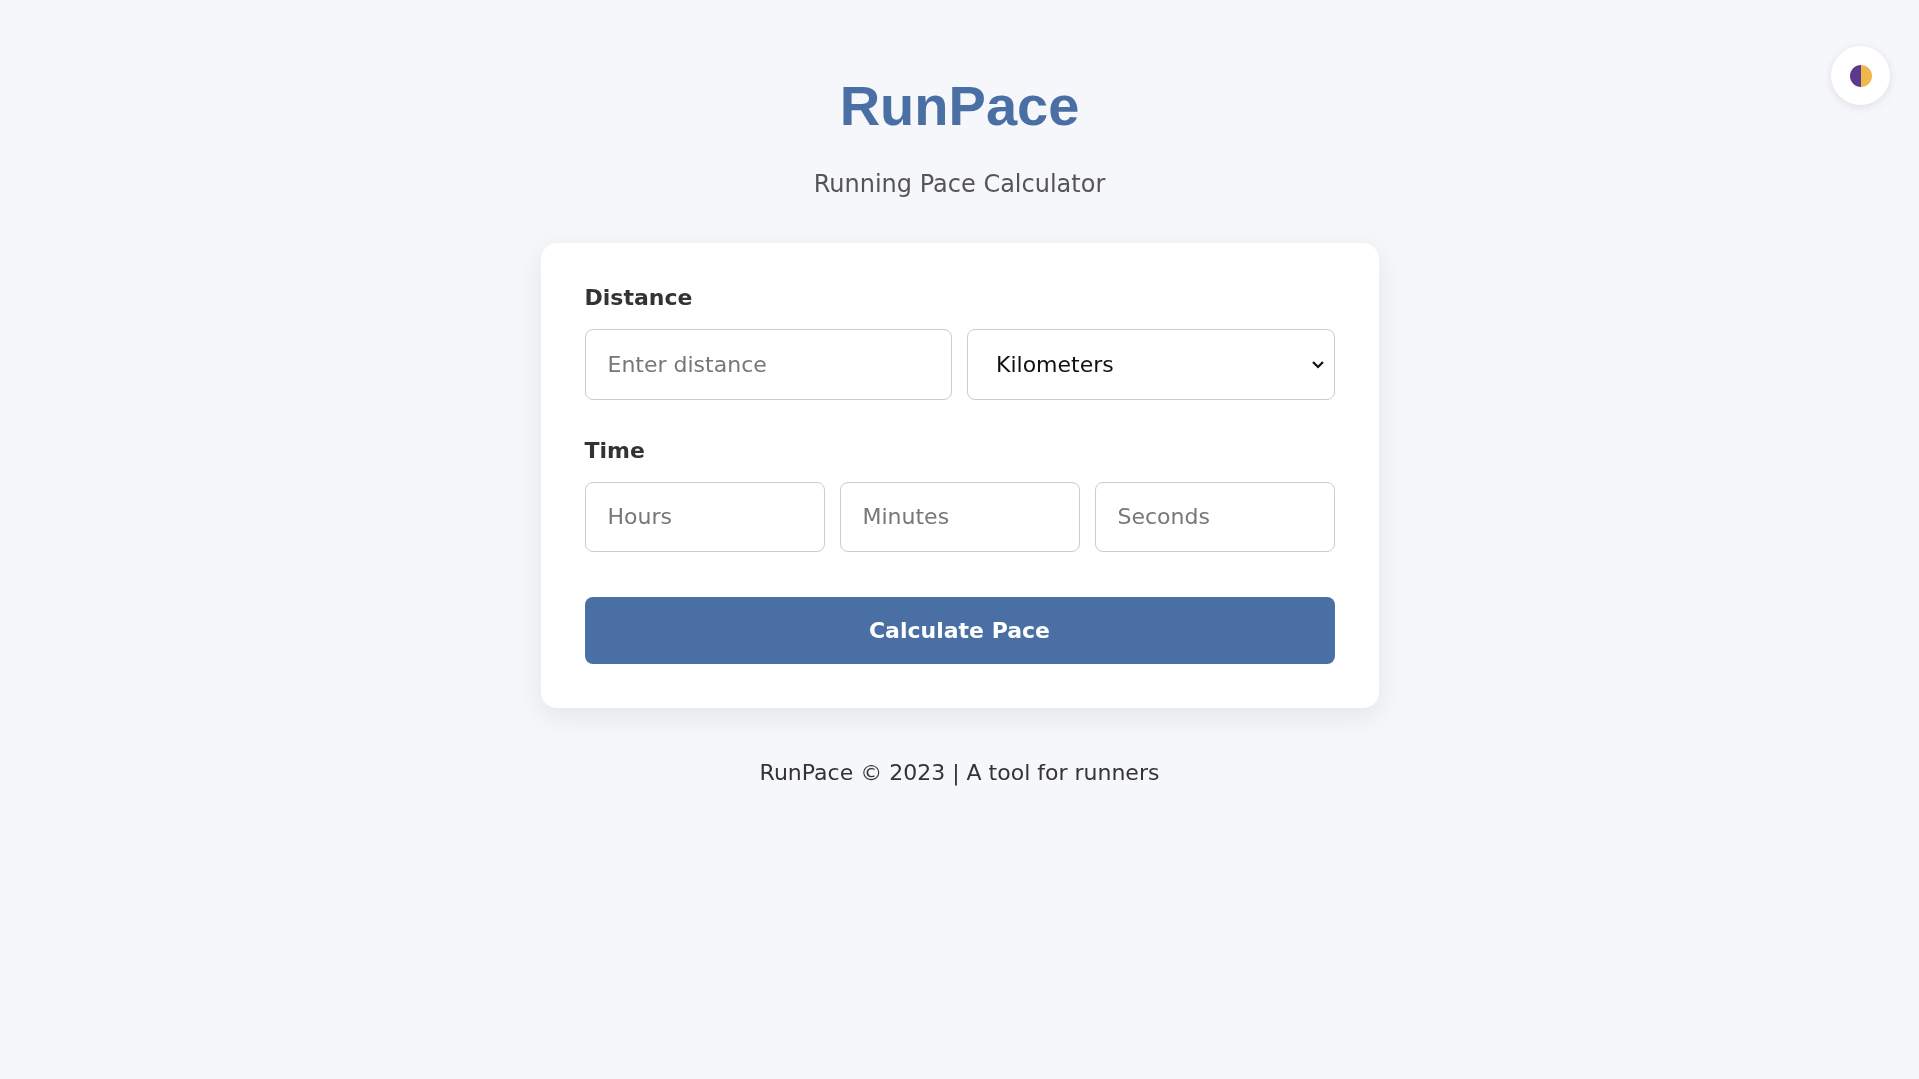 This screenshot has height=1079, width=1919. Describe the element at coordinates (959, 630) in the screenshot. I see `calculate-button: Calculate Pace` at that location.